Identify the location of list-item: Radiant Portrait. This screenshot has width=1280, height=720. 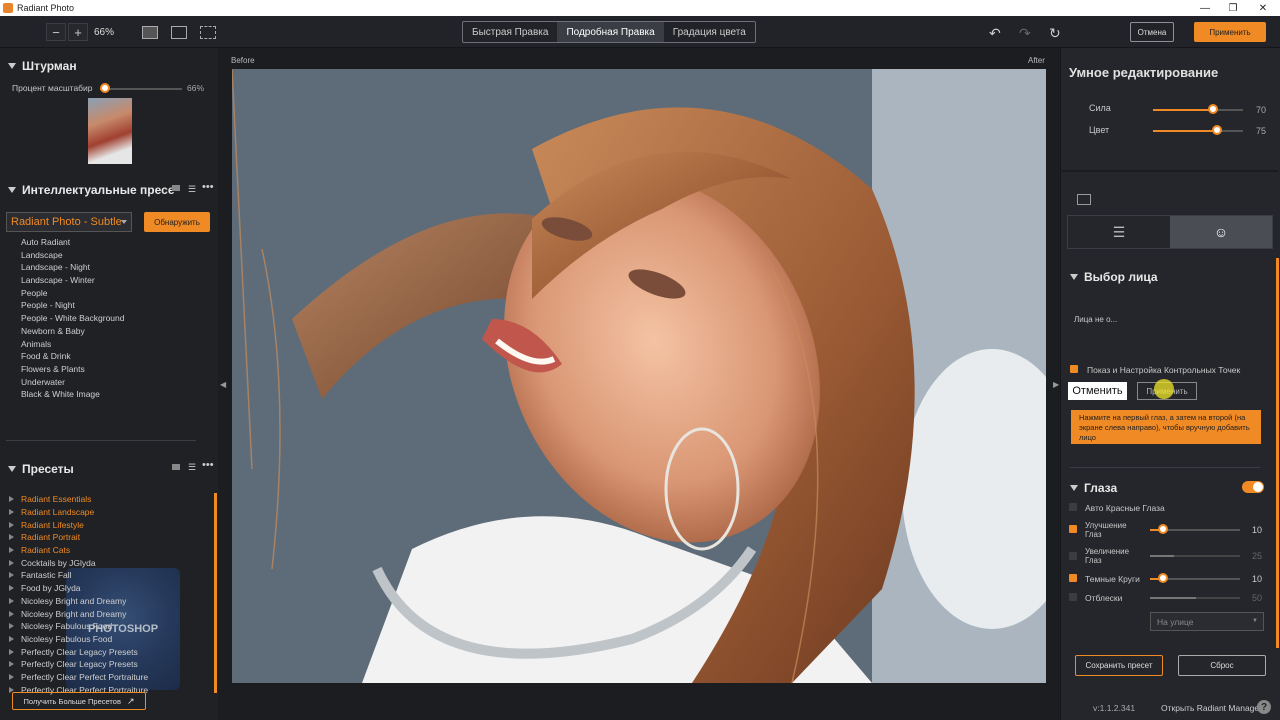
(78, 537).